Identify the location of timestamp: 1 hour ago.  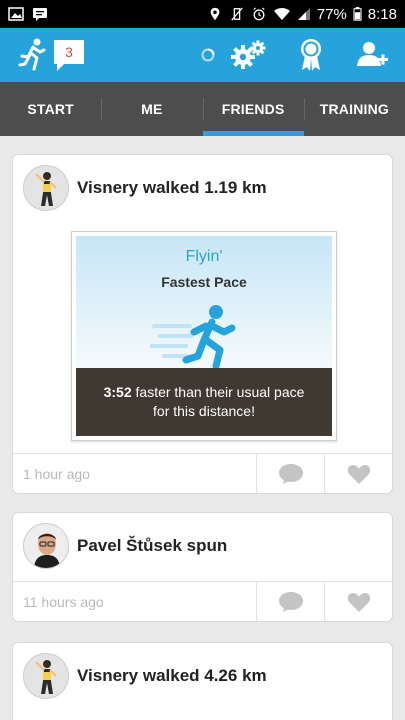
(56, 473).